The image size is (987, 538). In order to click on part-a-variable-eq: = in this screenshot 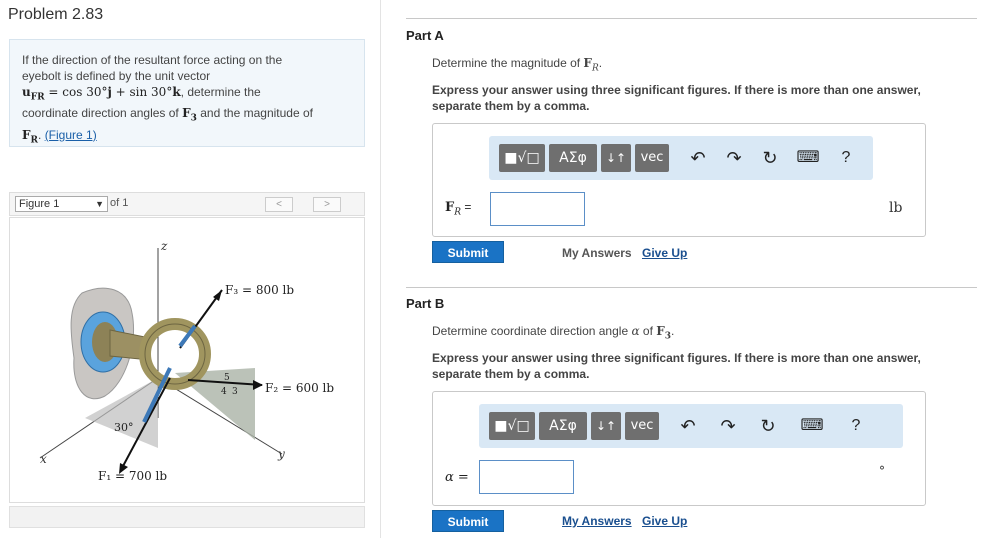, I will do `click(466, 207)`.